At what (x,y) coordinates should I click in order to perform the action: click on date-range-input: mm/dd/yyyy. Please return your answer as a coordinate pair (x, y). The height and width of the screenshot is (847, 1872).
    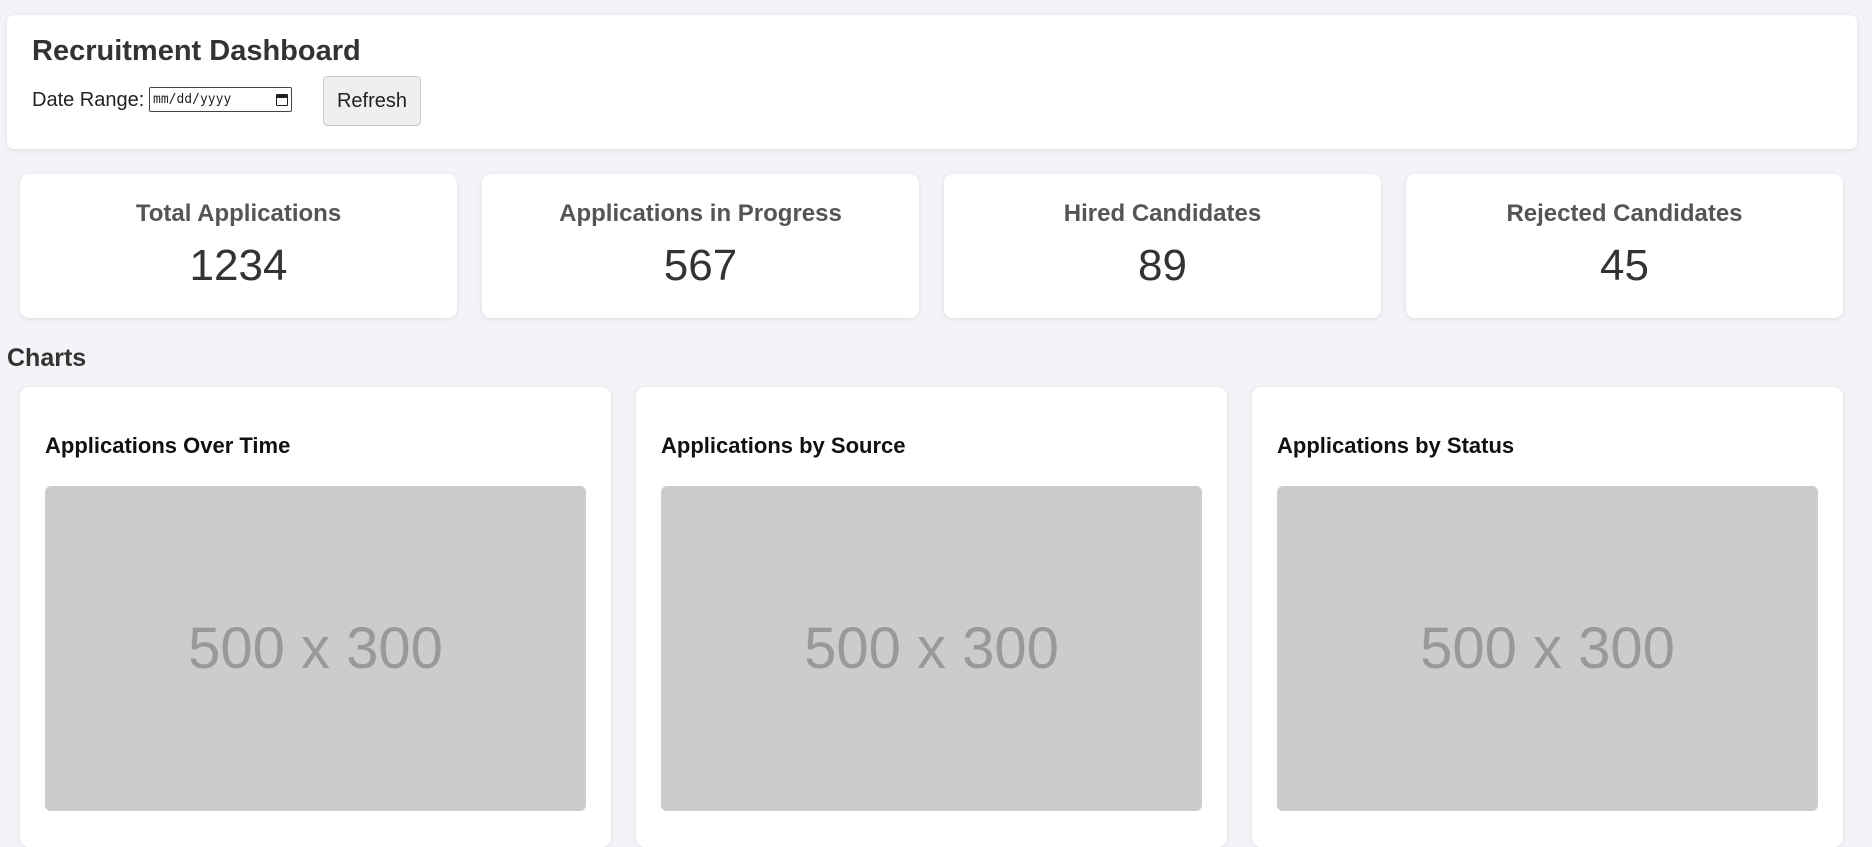
    Looking at the image, I should click on (220, 99).